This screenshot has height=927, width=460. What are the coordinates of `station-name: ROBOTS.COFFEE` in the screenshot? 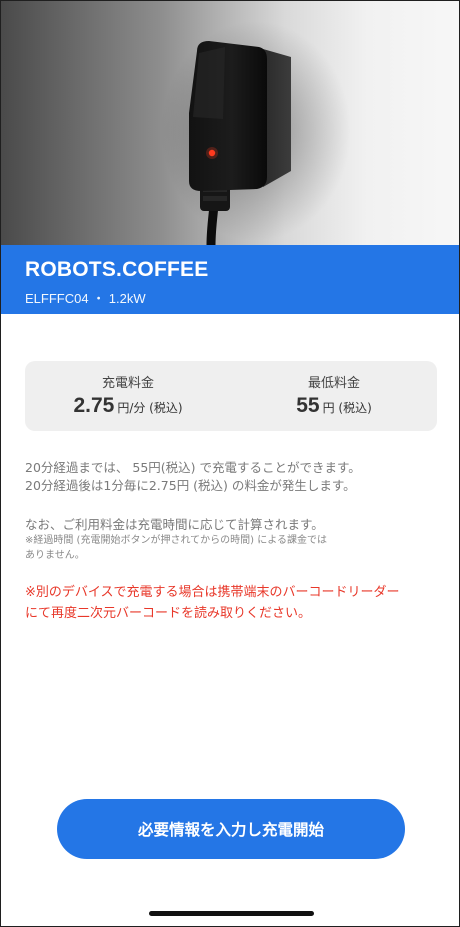 It's located at (117, 269).